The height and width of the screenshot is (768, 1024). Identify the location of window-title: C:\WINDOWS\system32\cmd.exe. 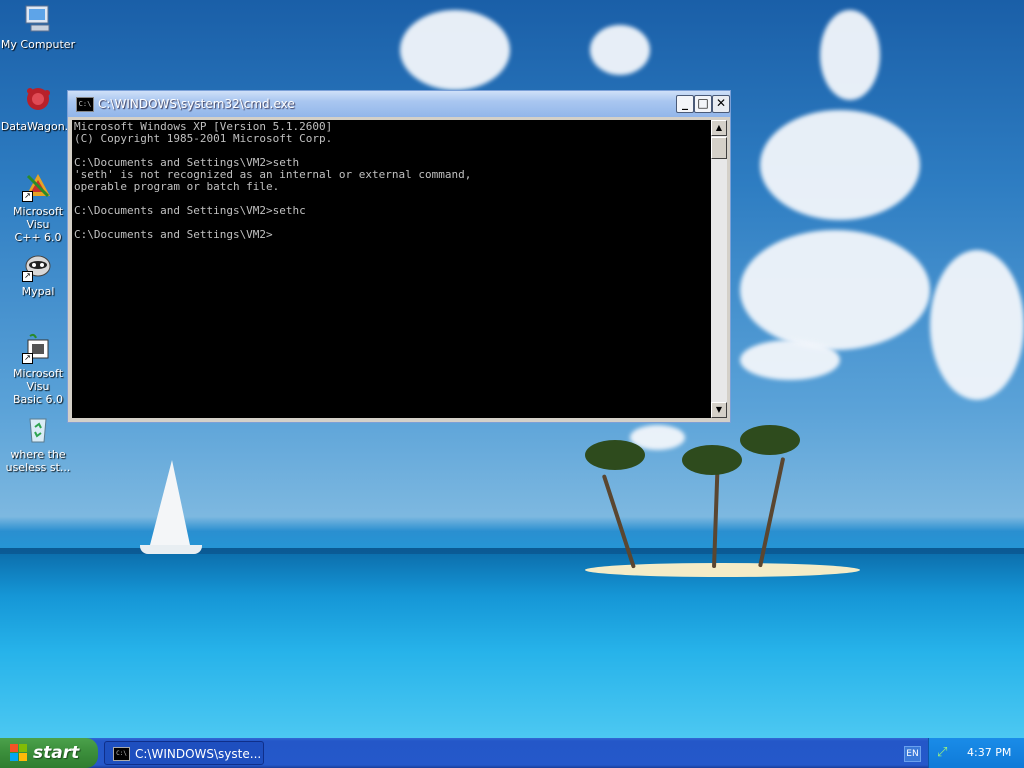
(196, 104).